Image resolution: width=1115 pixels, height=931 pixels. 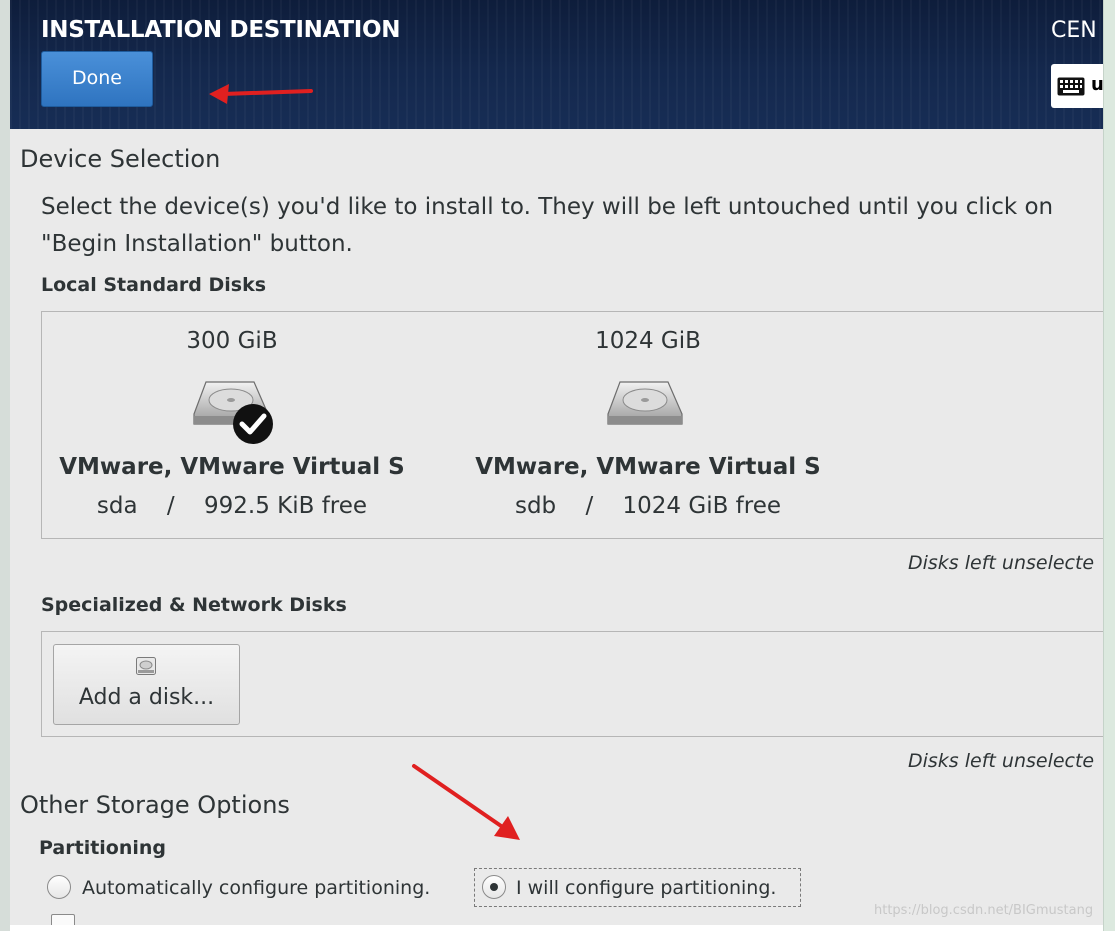 I want to click on auto-partitioning-option: Automatically configure partitioning., so click(x=252, y=889).